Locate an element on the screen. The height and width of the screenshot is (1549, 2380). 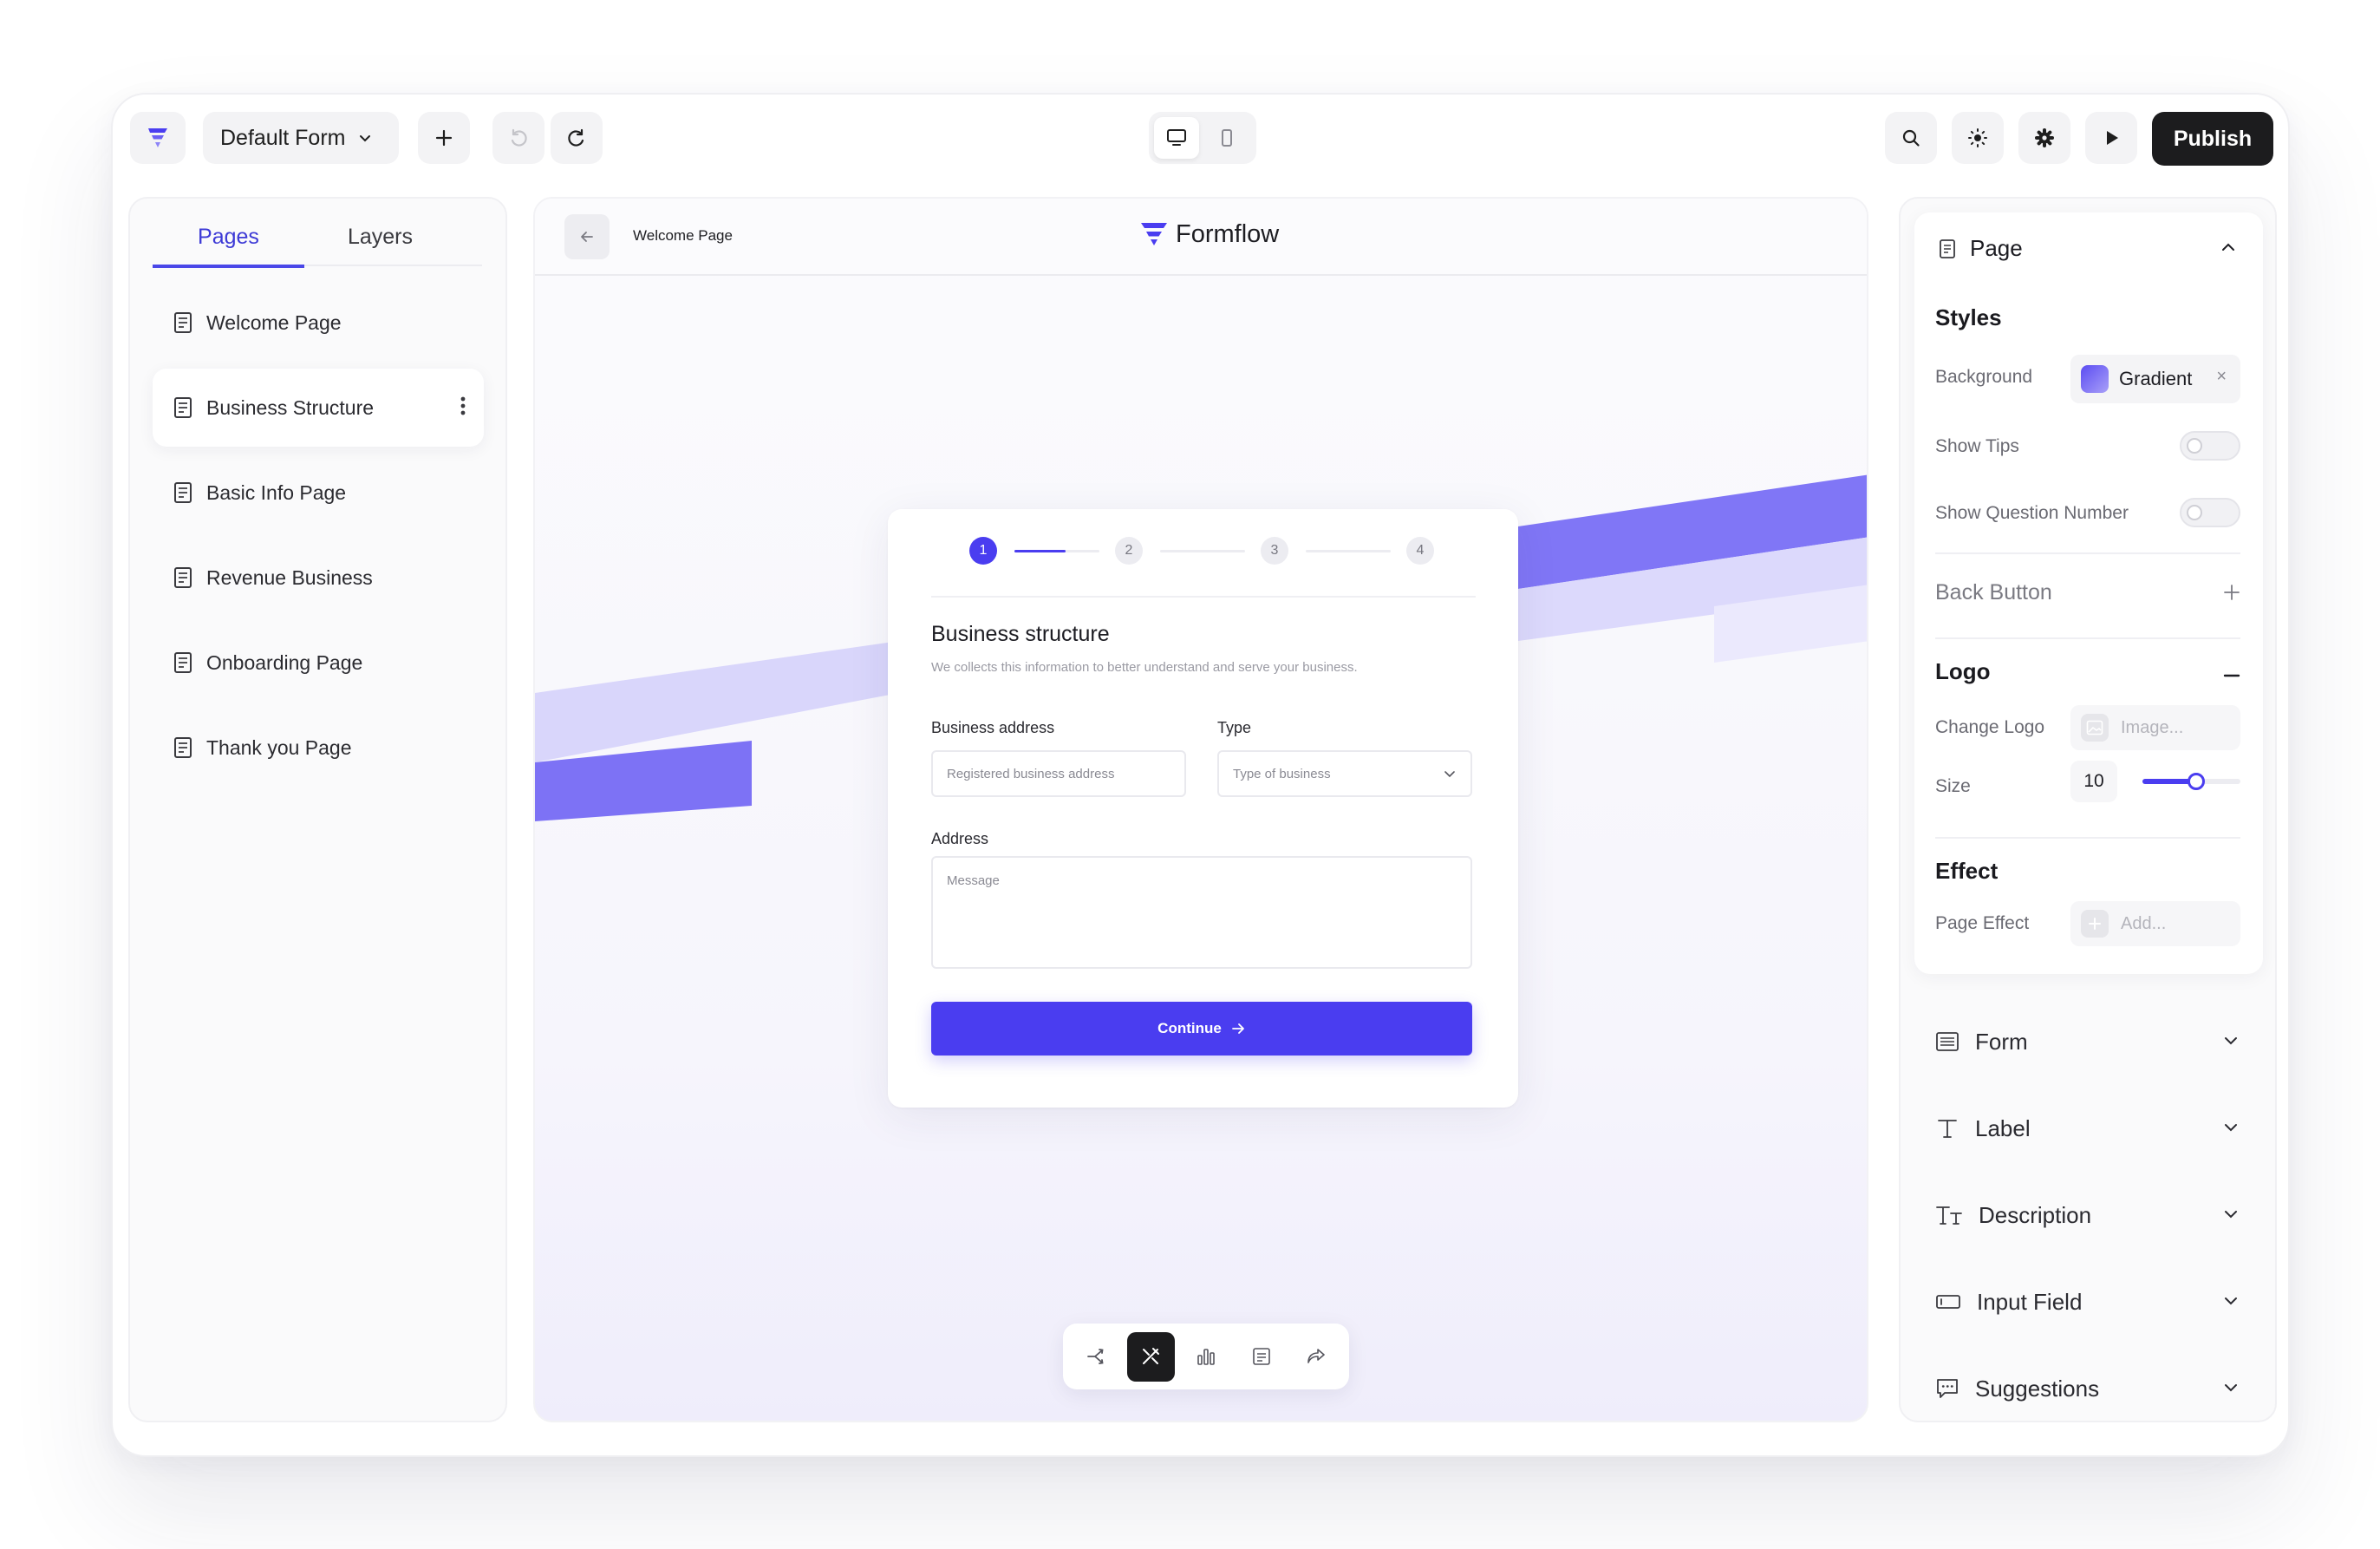
theme-toggle-button is located at coordinates (1978, 138).